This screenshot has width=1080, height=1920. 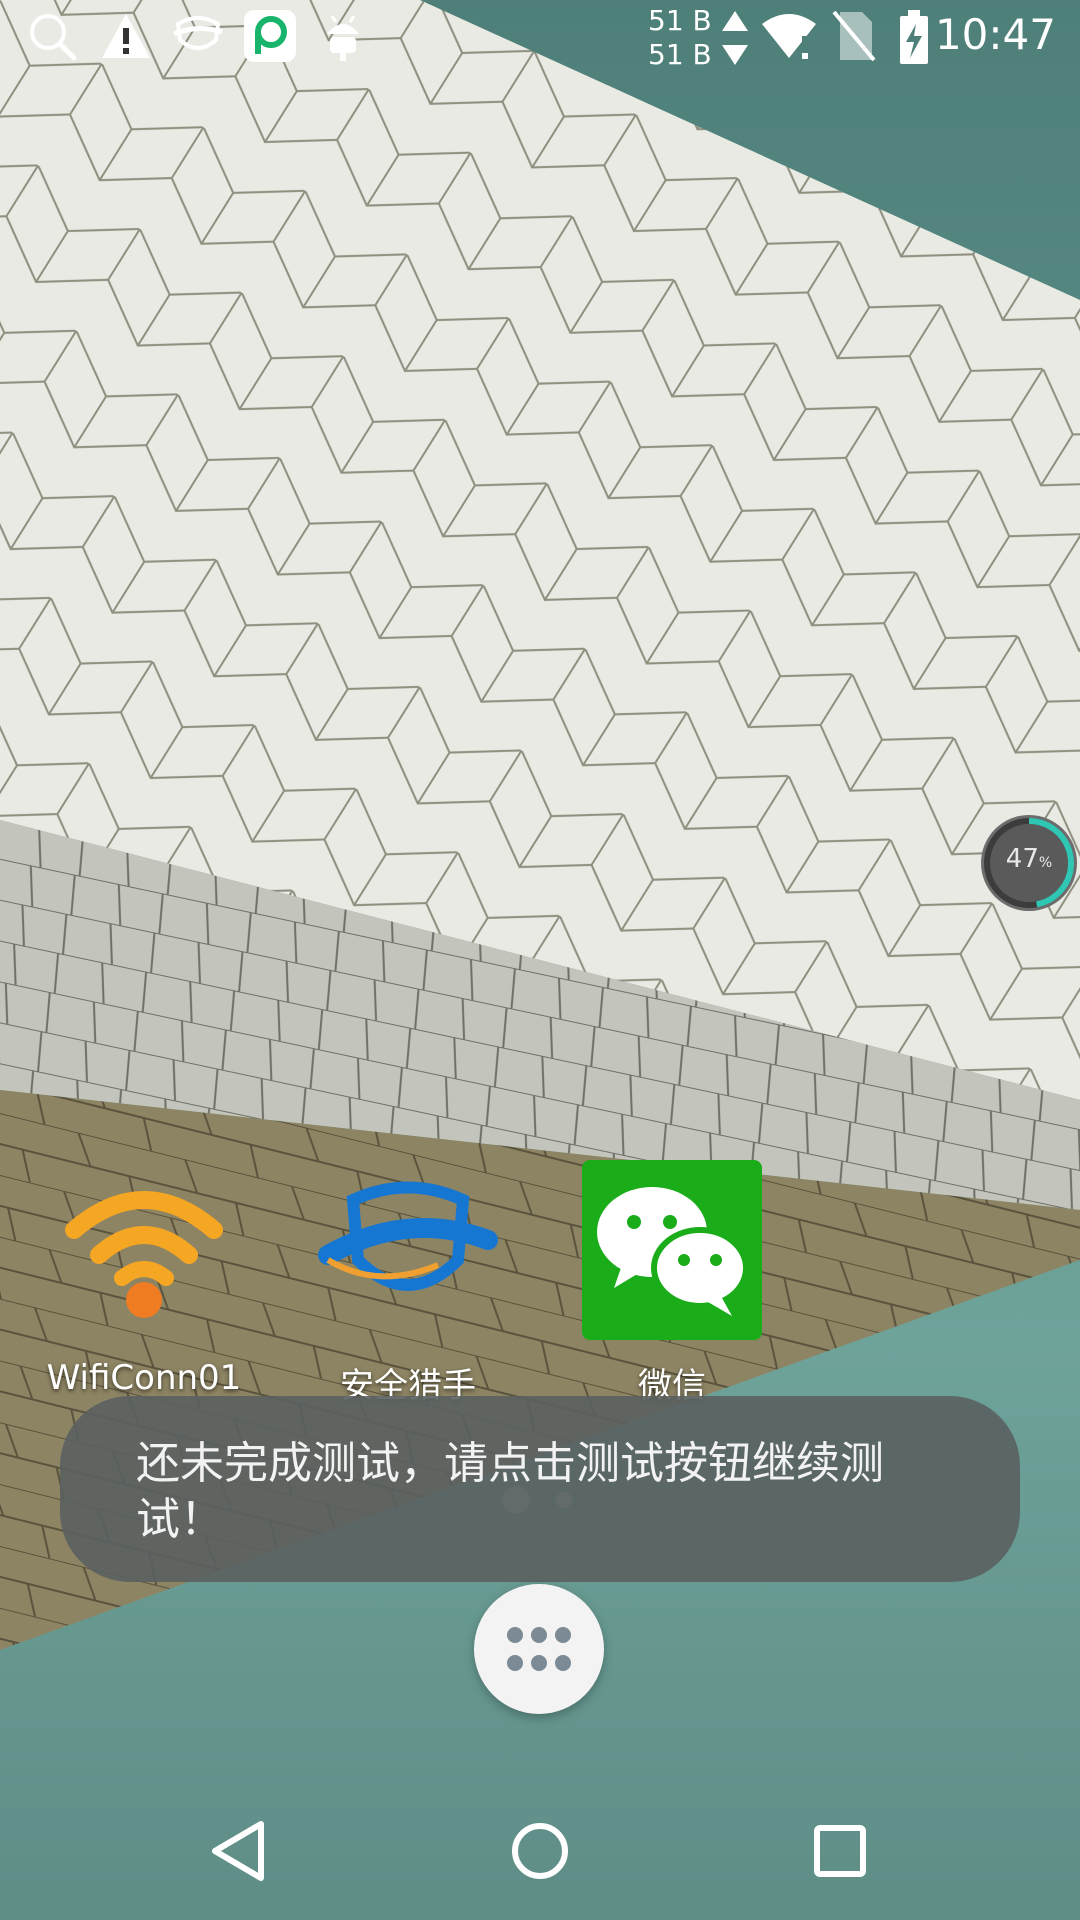 I want to click on all-apps-button, so click(x=539, y=1649).